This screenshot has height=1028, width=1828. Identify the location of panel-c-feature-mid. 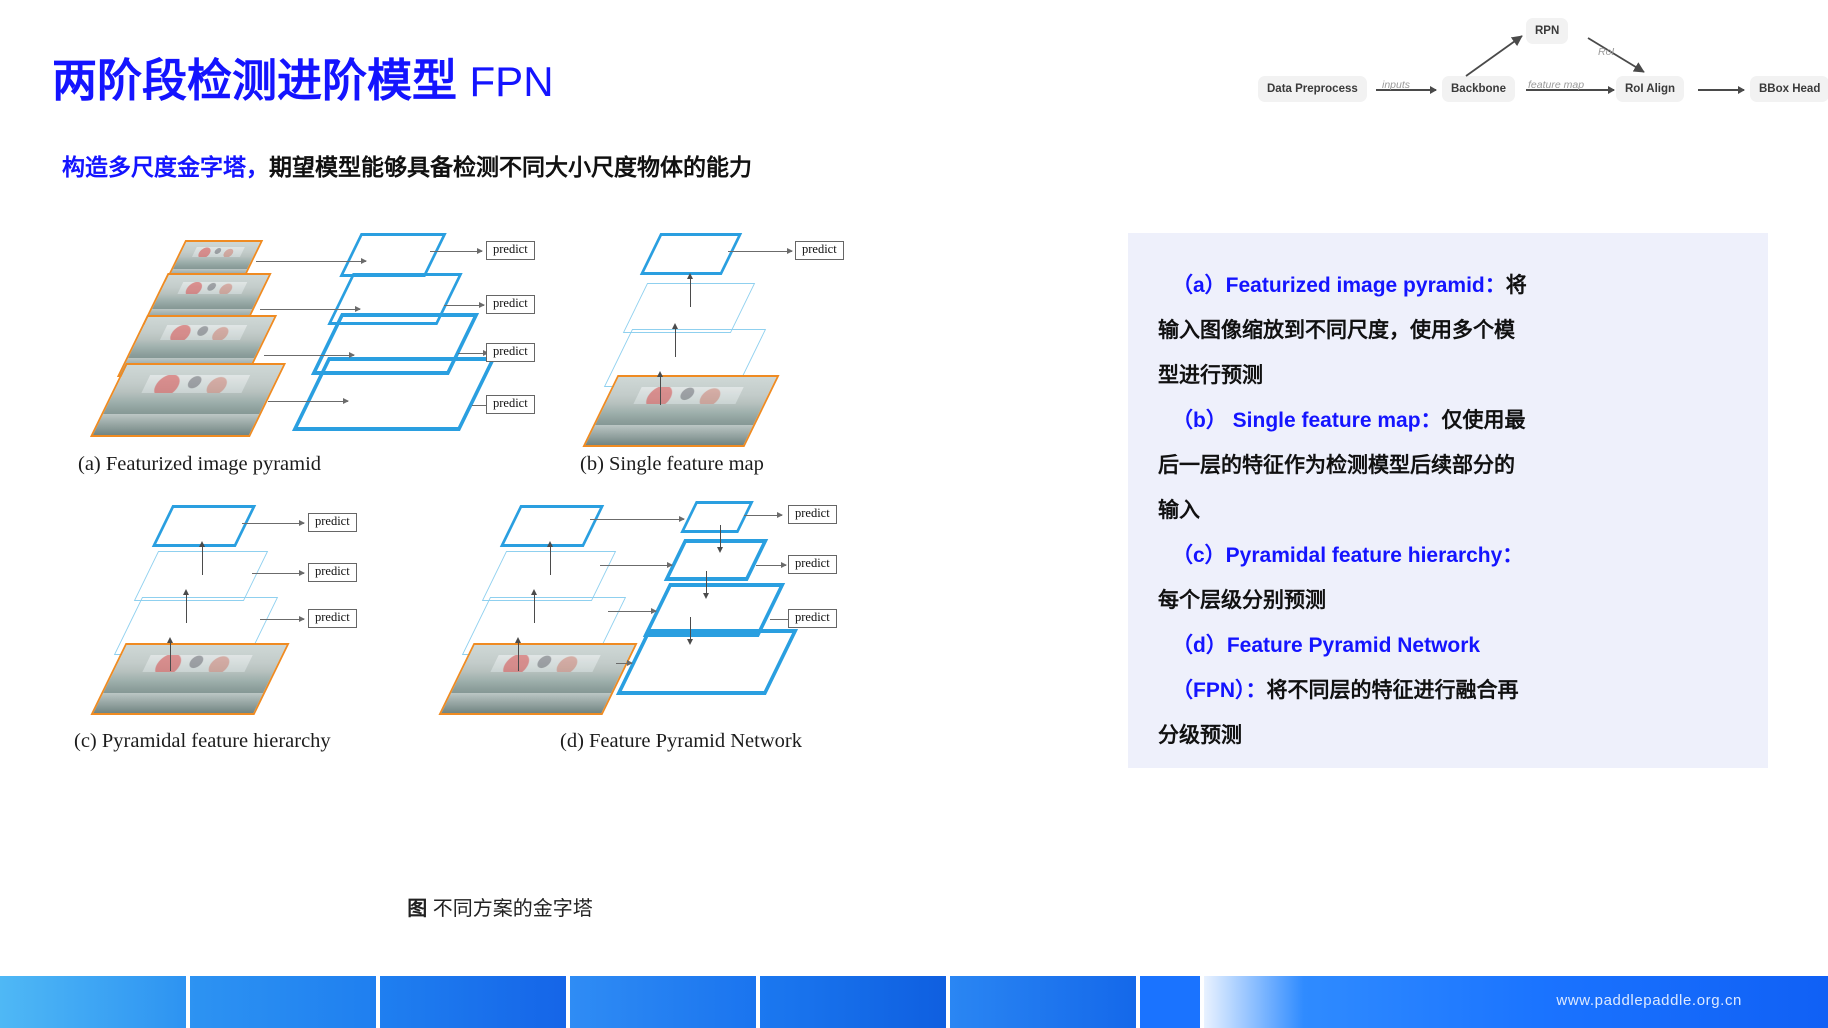
(201, 576).